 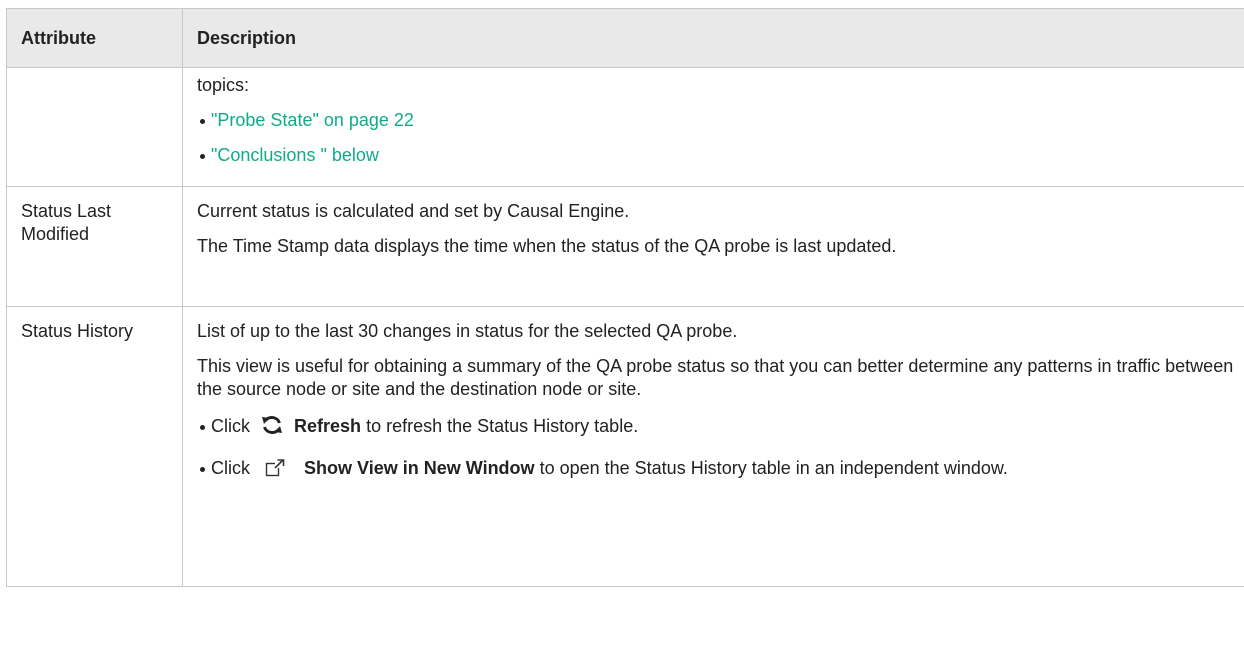 I want to click on attribute-cell, so click(x=94, y=127).